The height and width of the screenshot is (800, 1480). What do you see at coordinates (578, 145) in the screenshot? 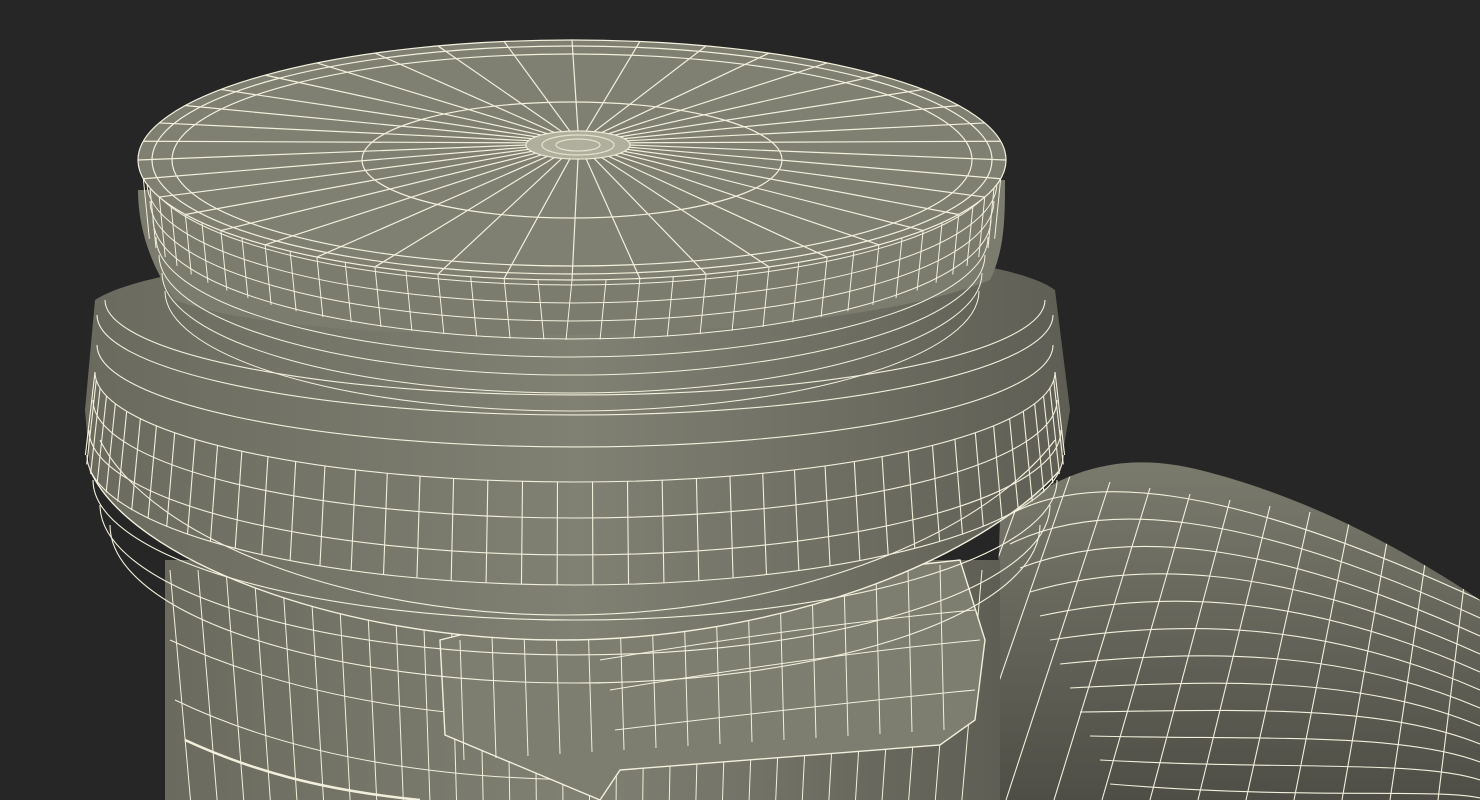
I see `center-hub` at bounding box center [578, 145].